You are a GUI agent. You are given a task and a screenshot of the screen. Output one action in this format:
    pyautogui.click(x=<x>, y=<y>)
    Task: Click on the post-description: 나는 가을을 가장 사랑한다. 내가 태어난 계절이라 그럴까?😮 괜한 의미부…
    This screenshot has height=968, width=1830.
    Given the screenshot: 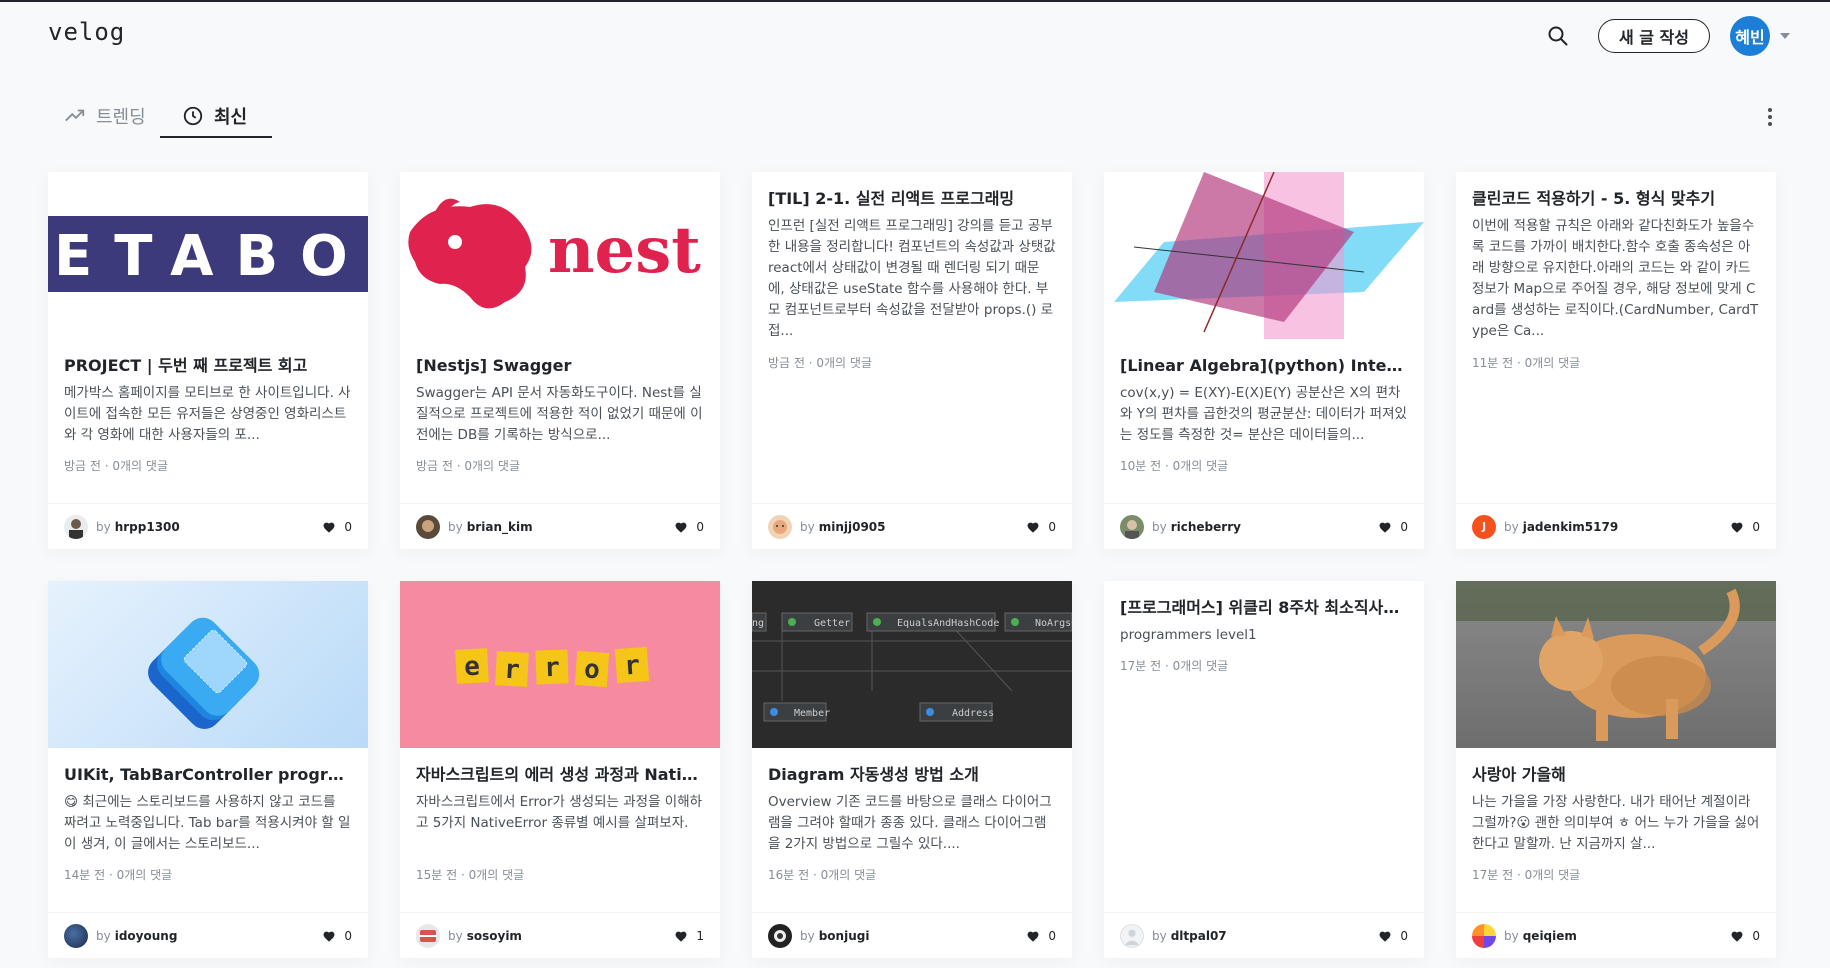 What is the action you would take?
    pyautogui.click(x=1616, y=823)
    